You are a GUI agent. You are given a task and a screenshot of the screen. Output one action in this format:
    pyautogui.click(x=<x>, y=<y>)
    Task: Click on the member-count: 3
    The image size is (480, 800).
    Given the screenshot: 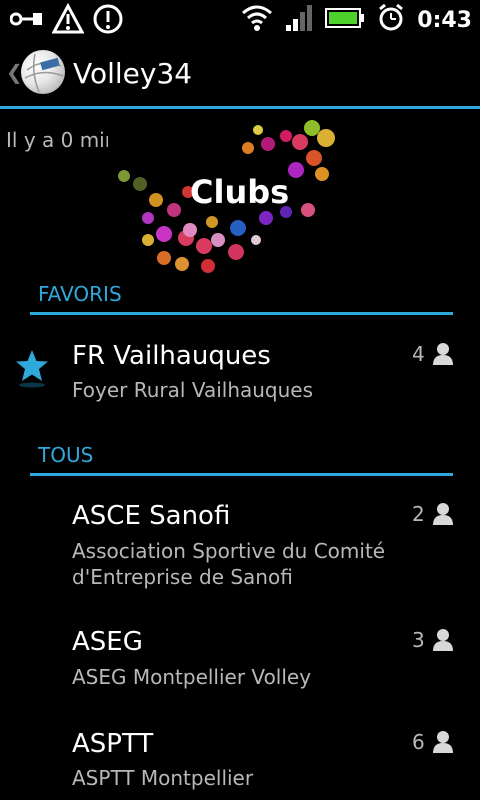 What is the action you would take?
    pyautogui.click(x=418, y=640)
    